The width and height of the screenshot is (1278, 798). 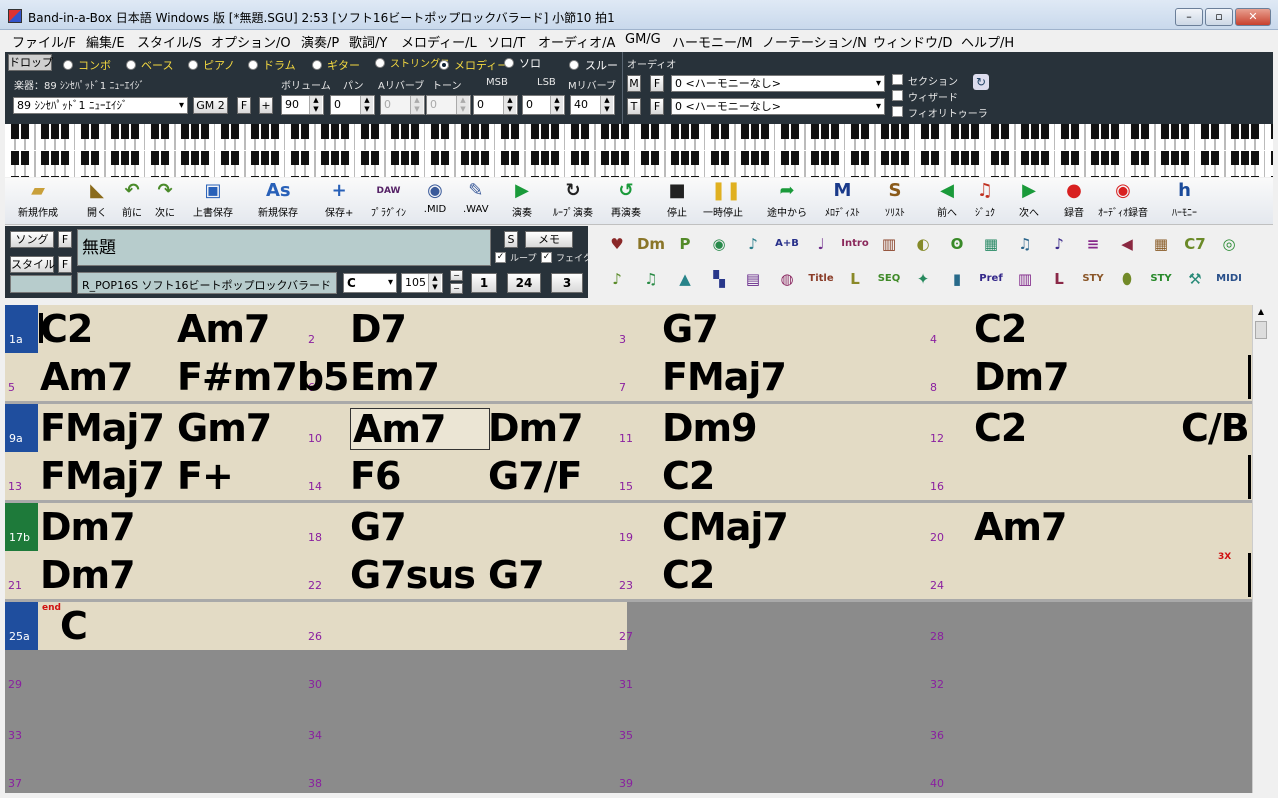 I want to click on sty-edit-icon: STY, so click(x=1161, y=279).